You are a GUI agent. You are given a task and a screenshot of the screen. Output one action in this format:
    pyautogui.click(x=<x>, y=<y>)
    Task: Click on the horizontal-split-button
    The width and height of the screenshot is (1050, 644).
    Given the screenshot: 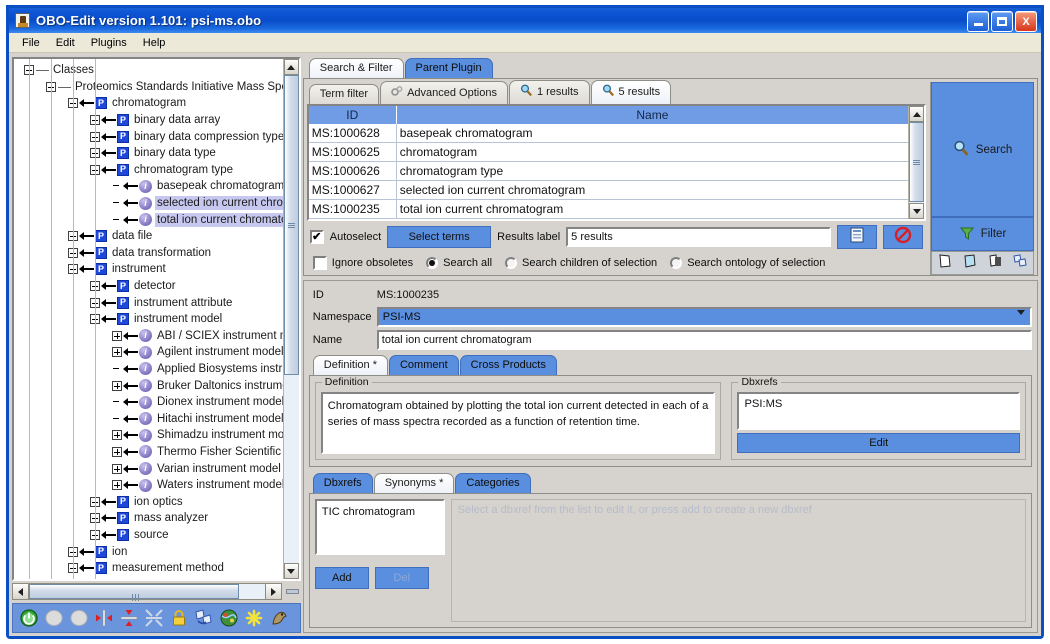 What is the action you would take?
    pyautogui.click(x=104, y=618)
    